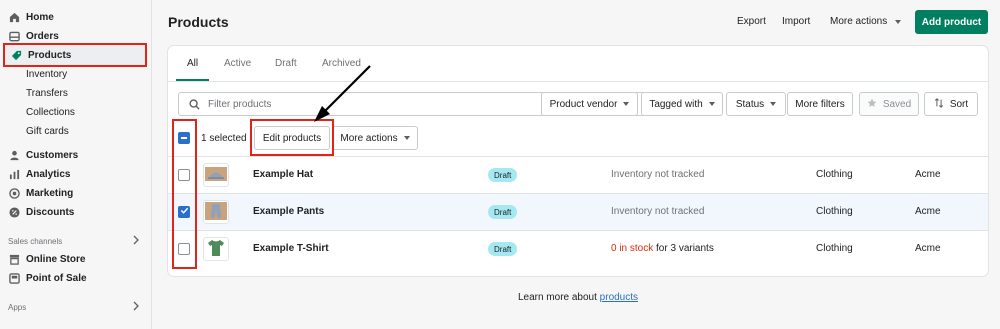 The height and width of the screenshot is (329, 1000). I want to click on status-filter-label: Status, so click(750, 104).